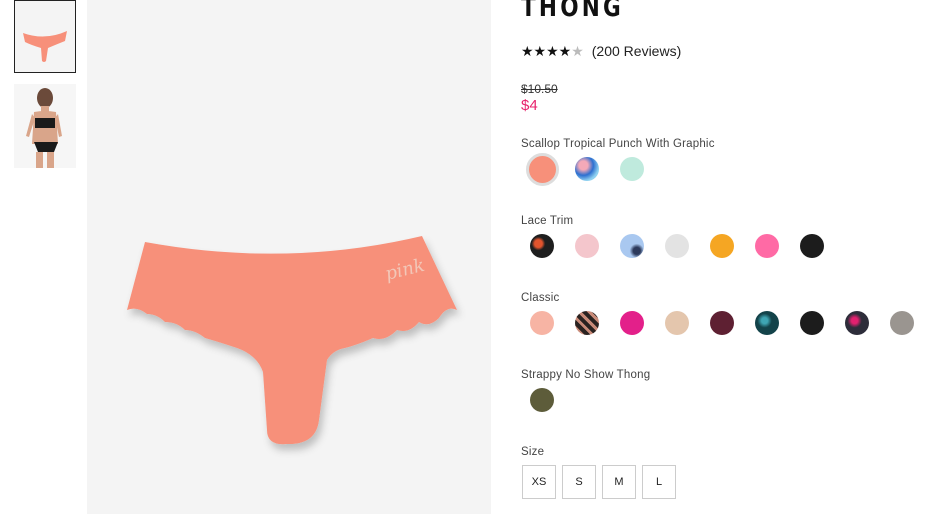 This screenshot has height=519, width=928. What do you see at coordinates (529, 105) in the screenshot?
I see `sale-price: $4` at bounding box center [529, 105].